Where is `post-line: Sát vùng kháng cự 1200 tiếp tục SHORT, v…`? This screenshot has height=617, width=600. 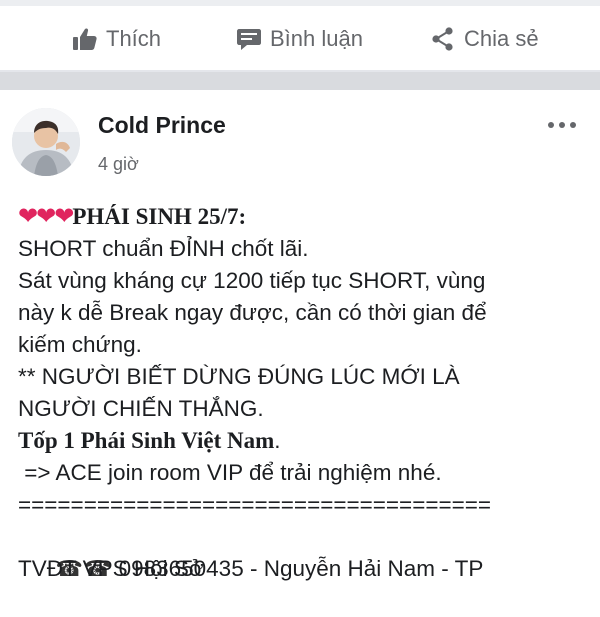
post-line: Sát vùng kháng cự 1200 tiếp tục SHORT, v… is located at coordinates (252, 280).